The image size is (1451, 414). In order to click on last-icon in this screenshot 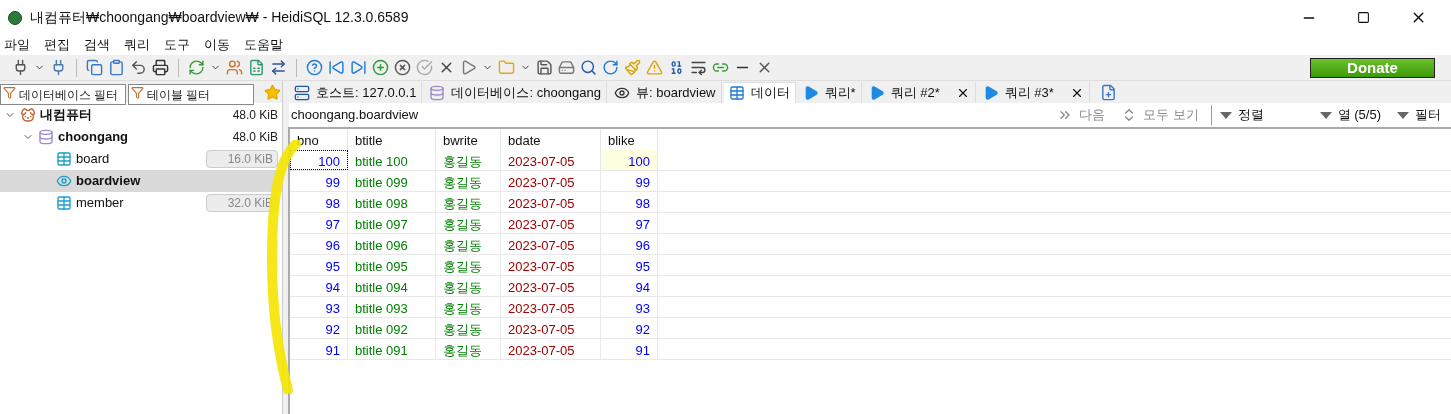, I will do `click(358, 67)`.